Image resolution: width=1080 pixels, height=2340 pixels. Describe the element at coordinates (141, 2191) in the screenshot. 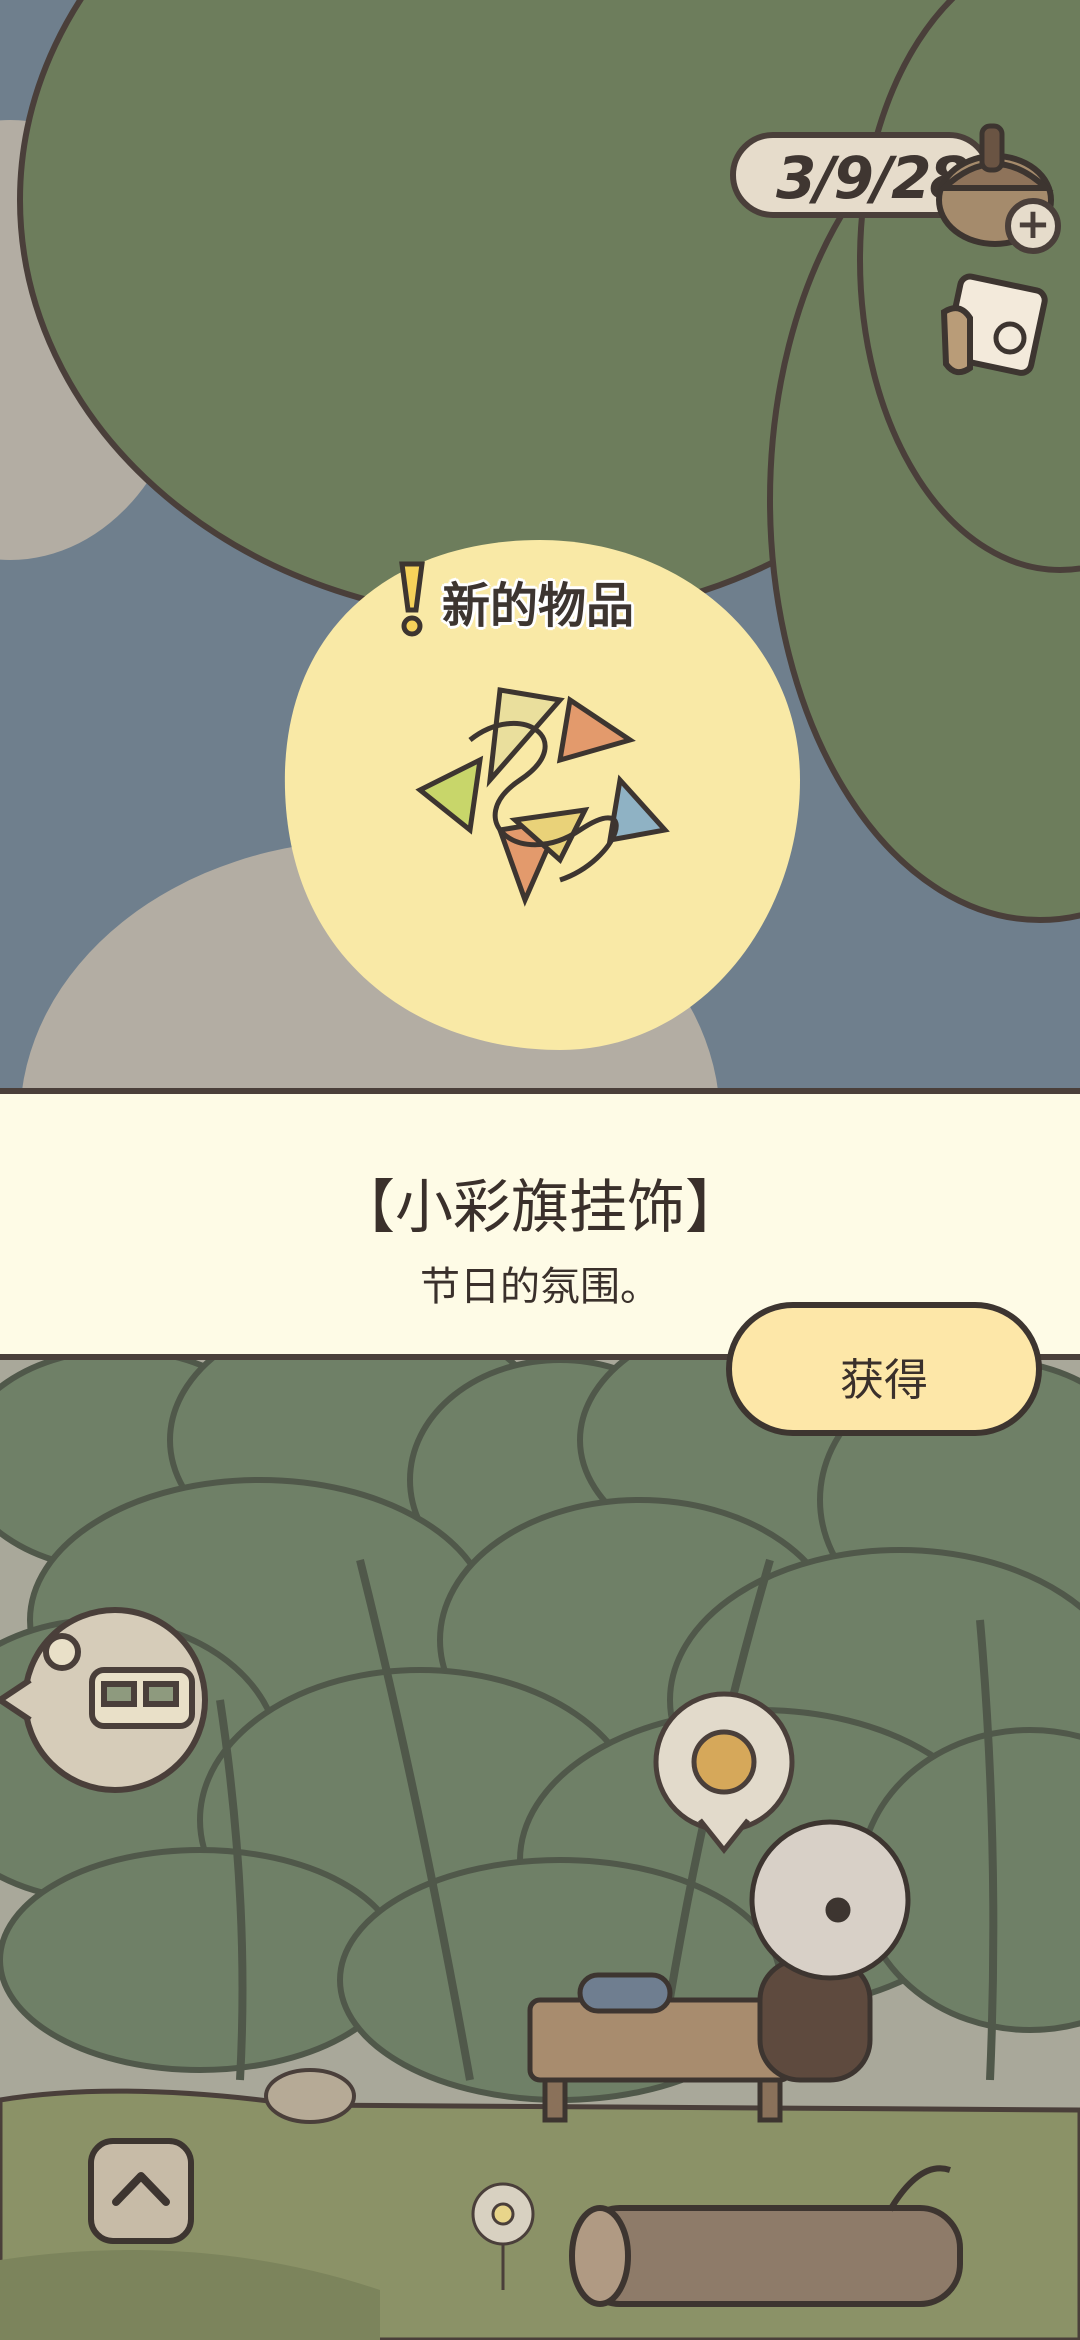

I see `chevron-up-icon` at that location.